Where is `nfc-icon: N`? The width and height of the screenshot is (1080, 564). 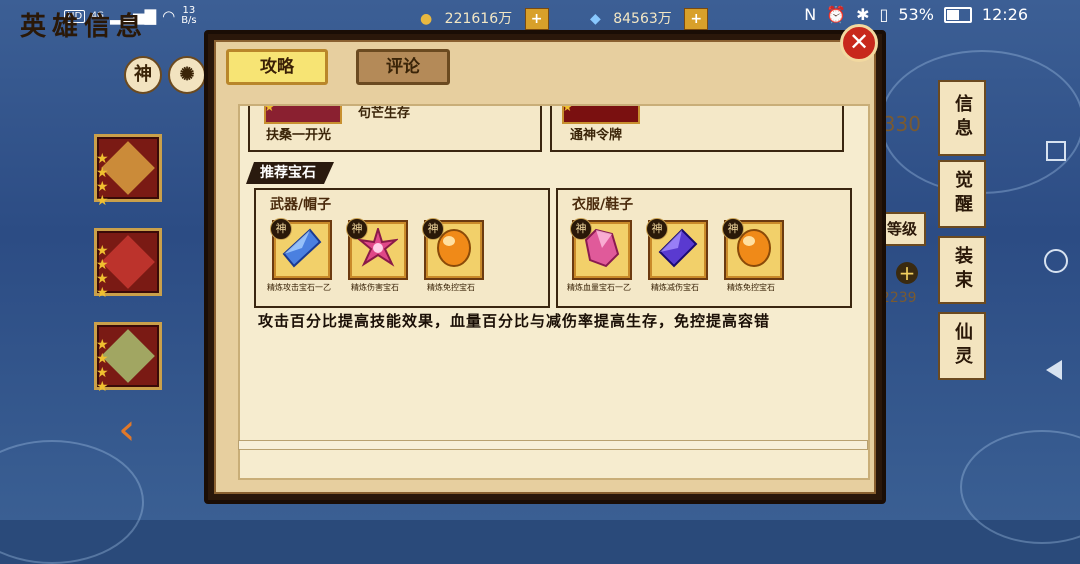
nfc-icon: N is located at coordinates (810, 14).